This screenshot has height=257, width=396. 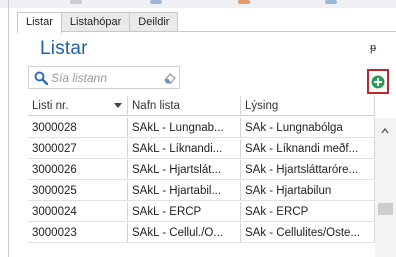 What do you see at coordinates (198, 4) in the screenshot?
I see `window-top-strip` at bounding box center [198, 4].